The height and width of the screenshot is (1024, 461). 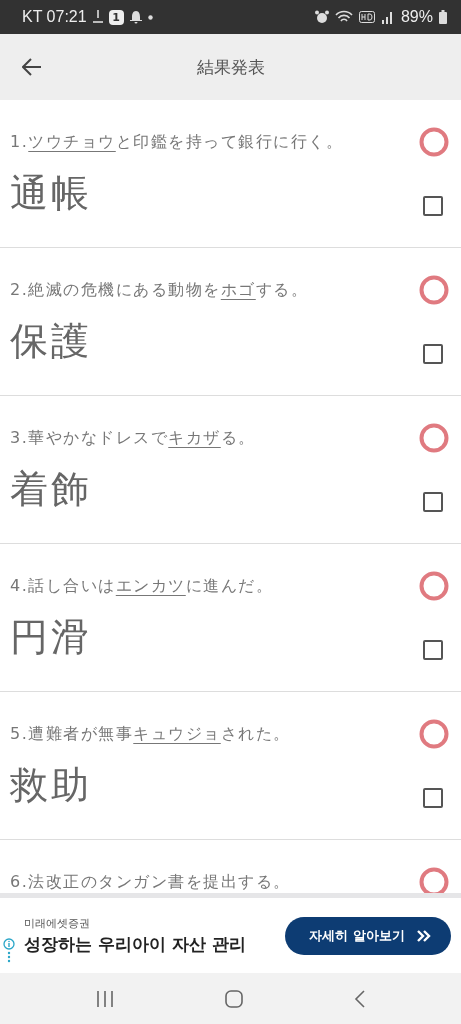 What do you see at coordinates (51, 785) in the screenshot?
I see `answer-text: 救助` at bounding box center [51, 785].